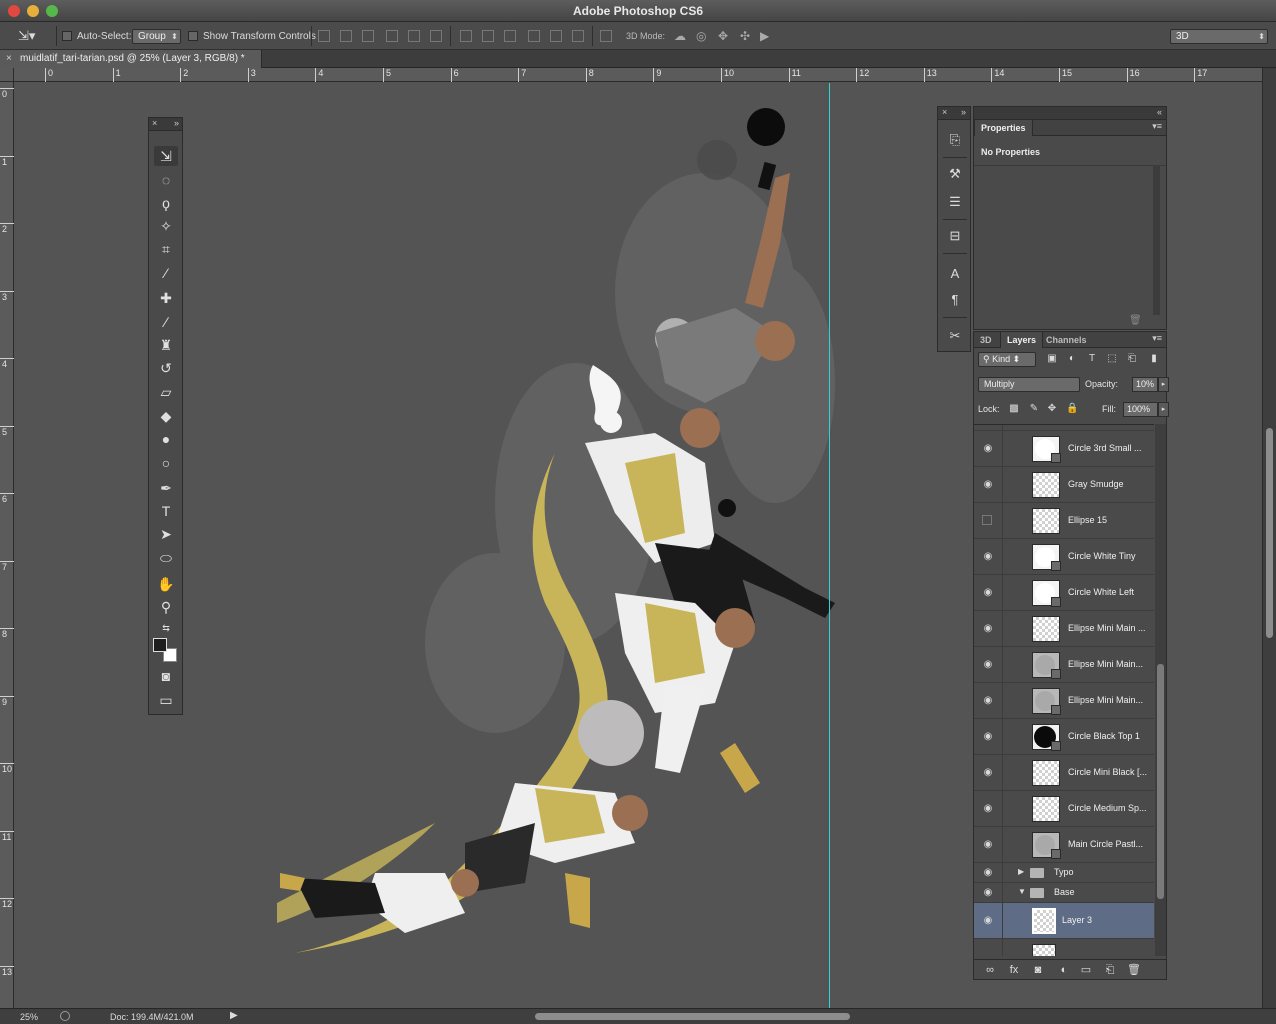  What do you see at coordinates (166, 180) in the screenshot?
I see `marquee-tool-icon: ◌` at bounding box center [166, 180].